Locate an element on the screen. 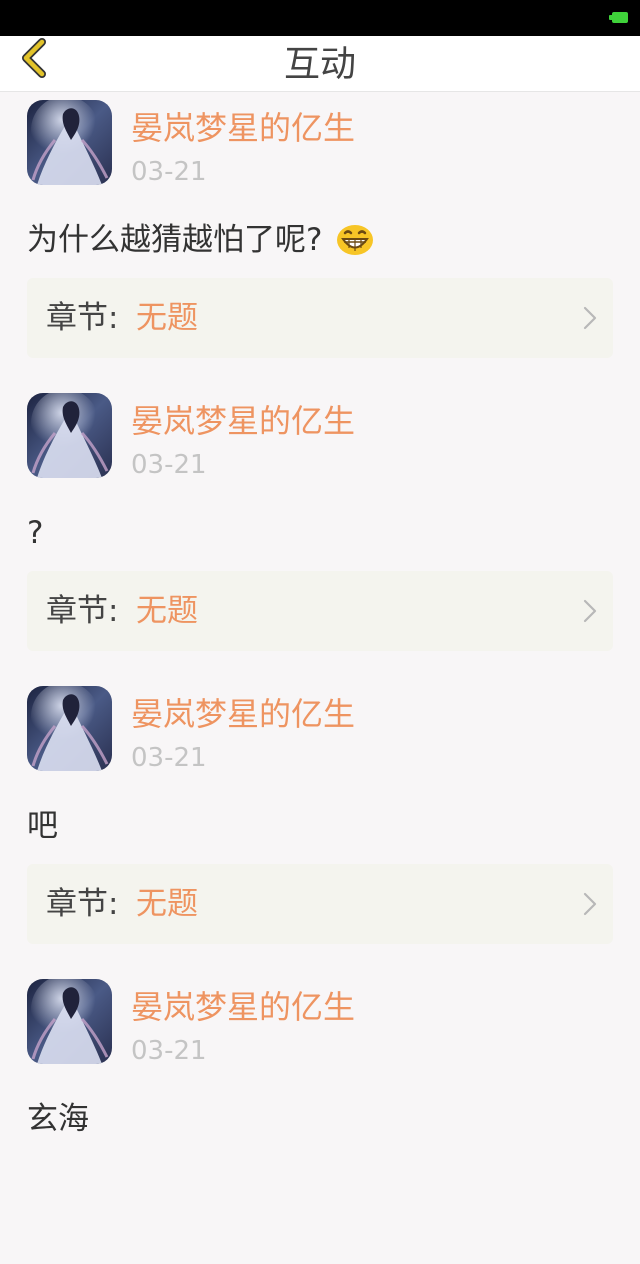 The width and height of the screenshot is (640, 1264). page-title: 互动 is located at coordinates (319, 64).